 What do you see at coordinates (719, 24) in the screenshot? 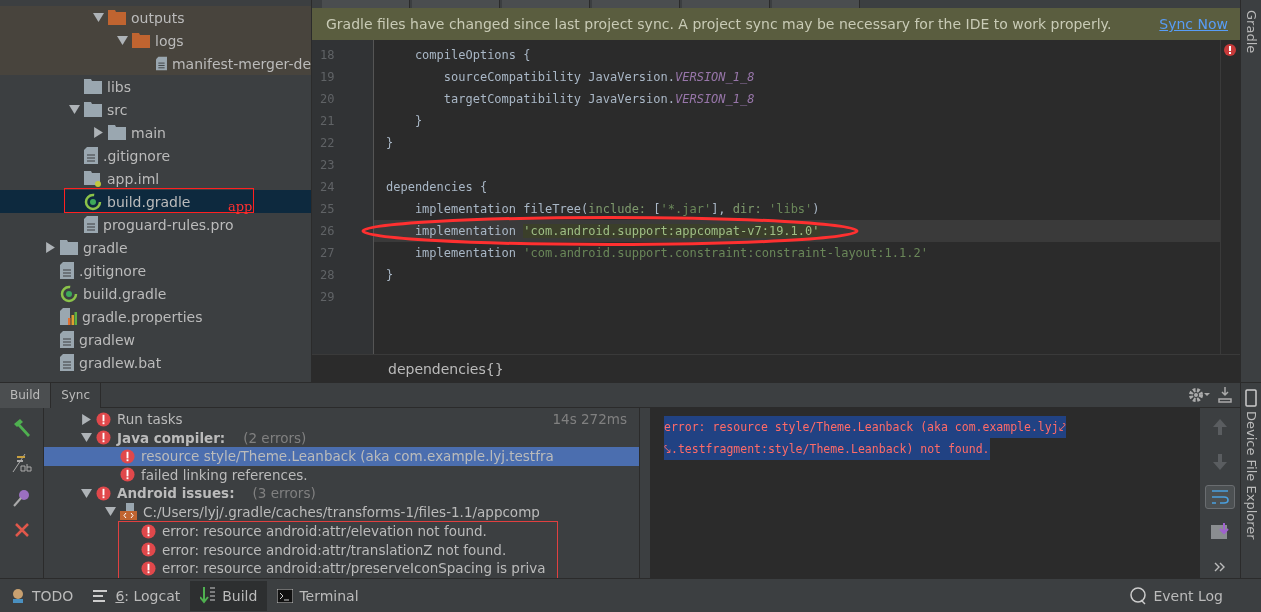
I see `notification-message: Gradle files have changed since last project sync. A project sync may be necessary for the IDE to work properly.` at bounding box center [719, 24].